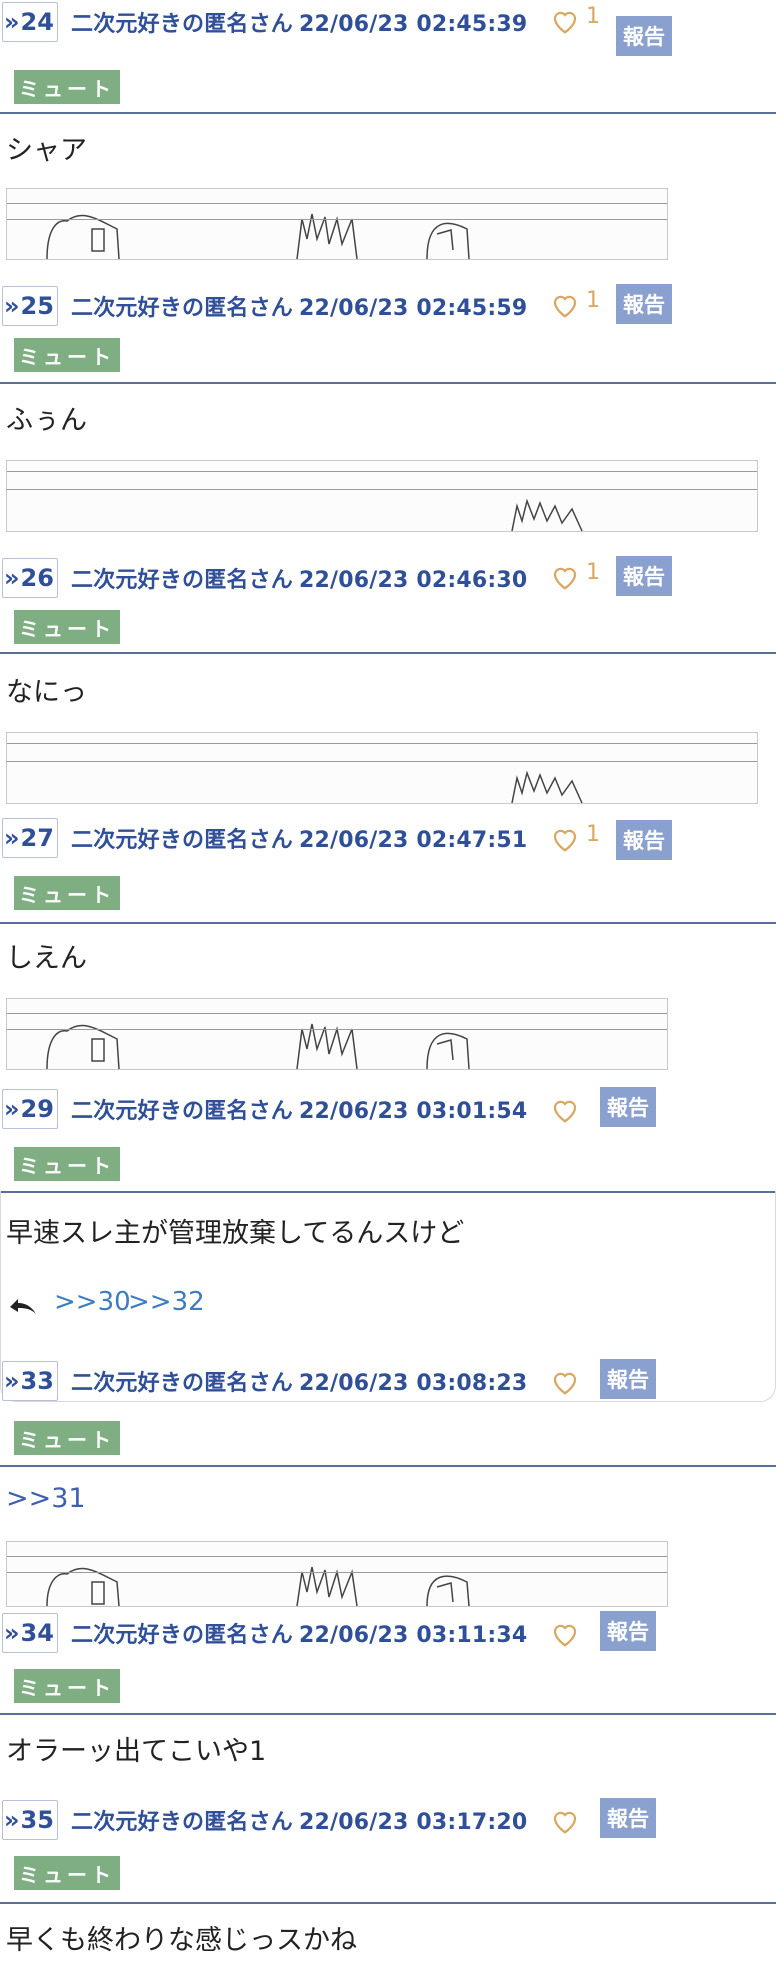 The image size is (776, 1985). Describe the element at coordinates (37, 22) in the screenshot. I see `post-number: 24` at that location.